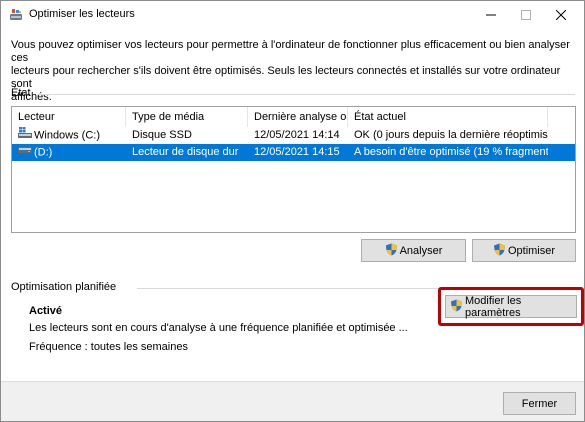  Describe the element at coordinates (69, 117) in the screenshot. I see `column-header-drive: Lecteur` at that location.